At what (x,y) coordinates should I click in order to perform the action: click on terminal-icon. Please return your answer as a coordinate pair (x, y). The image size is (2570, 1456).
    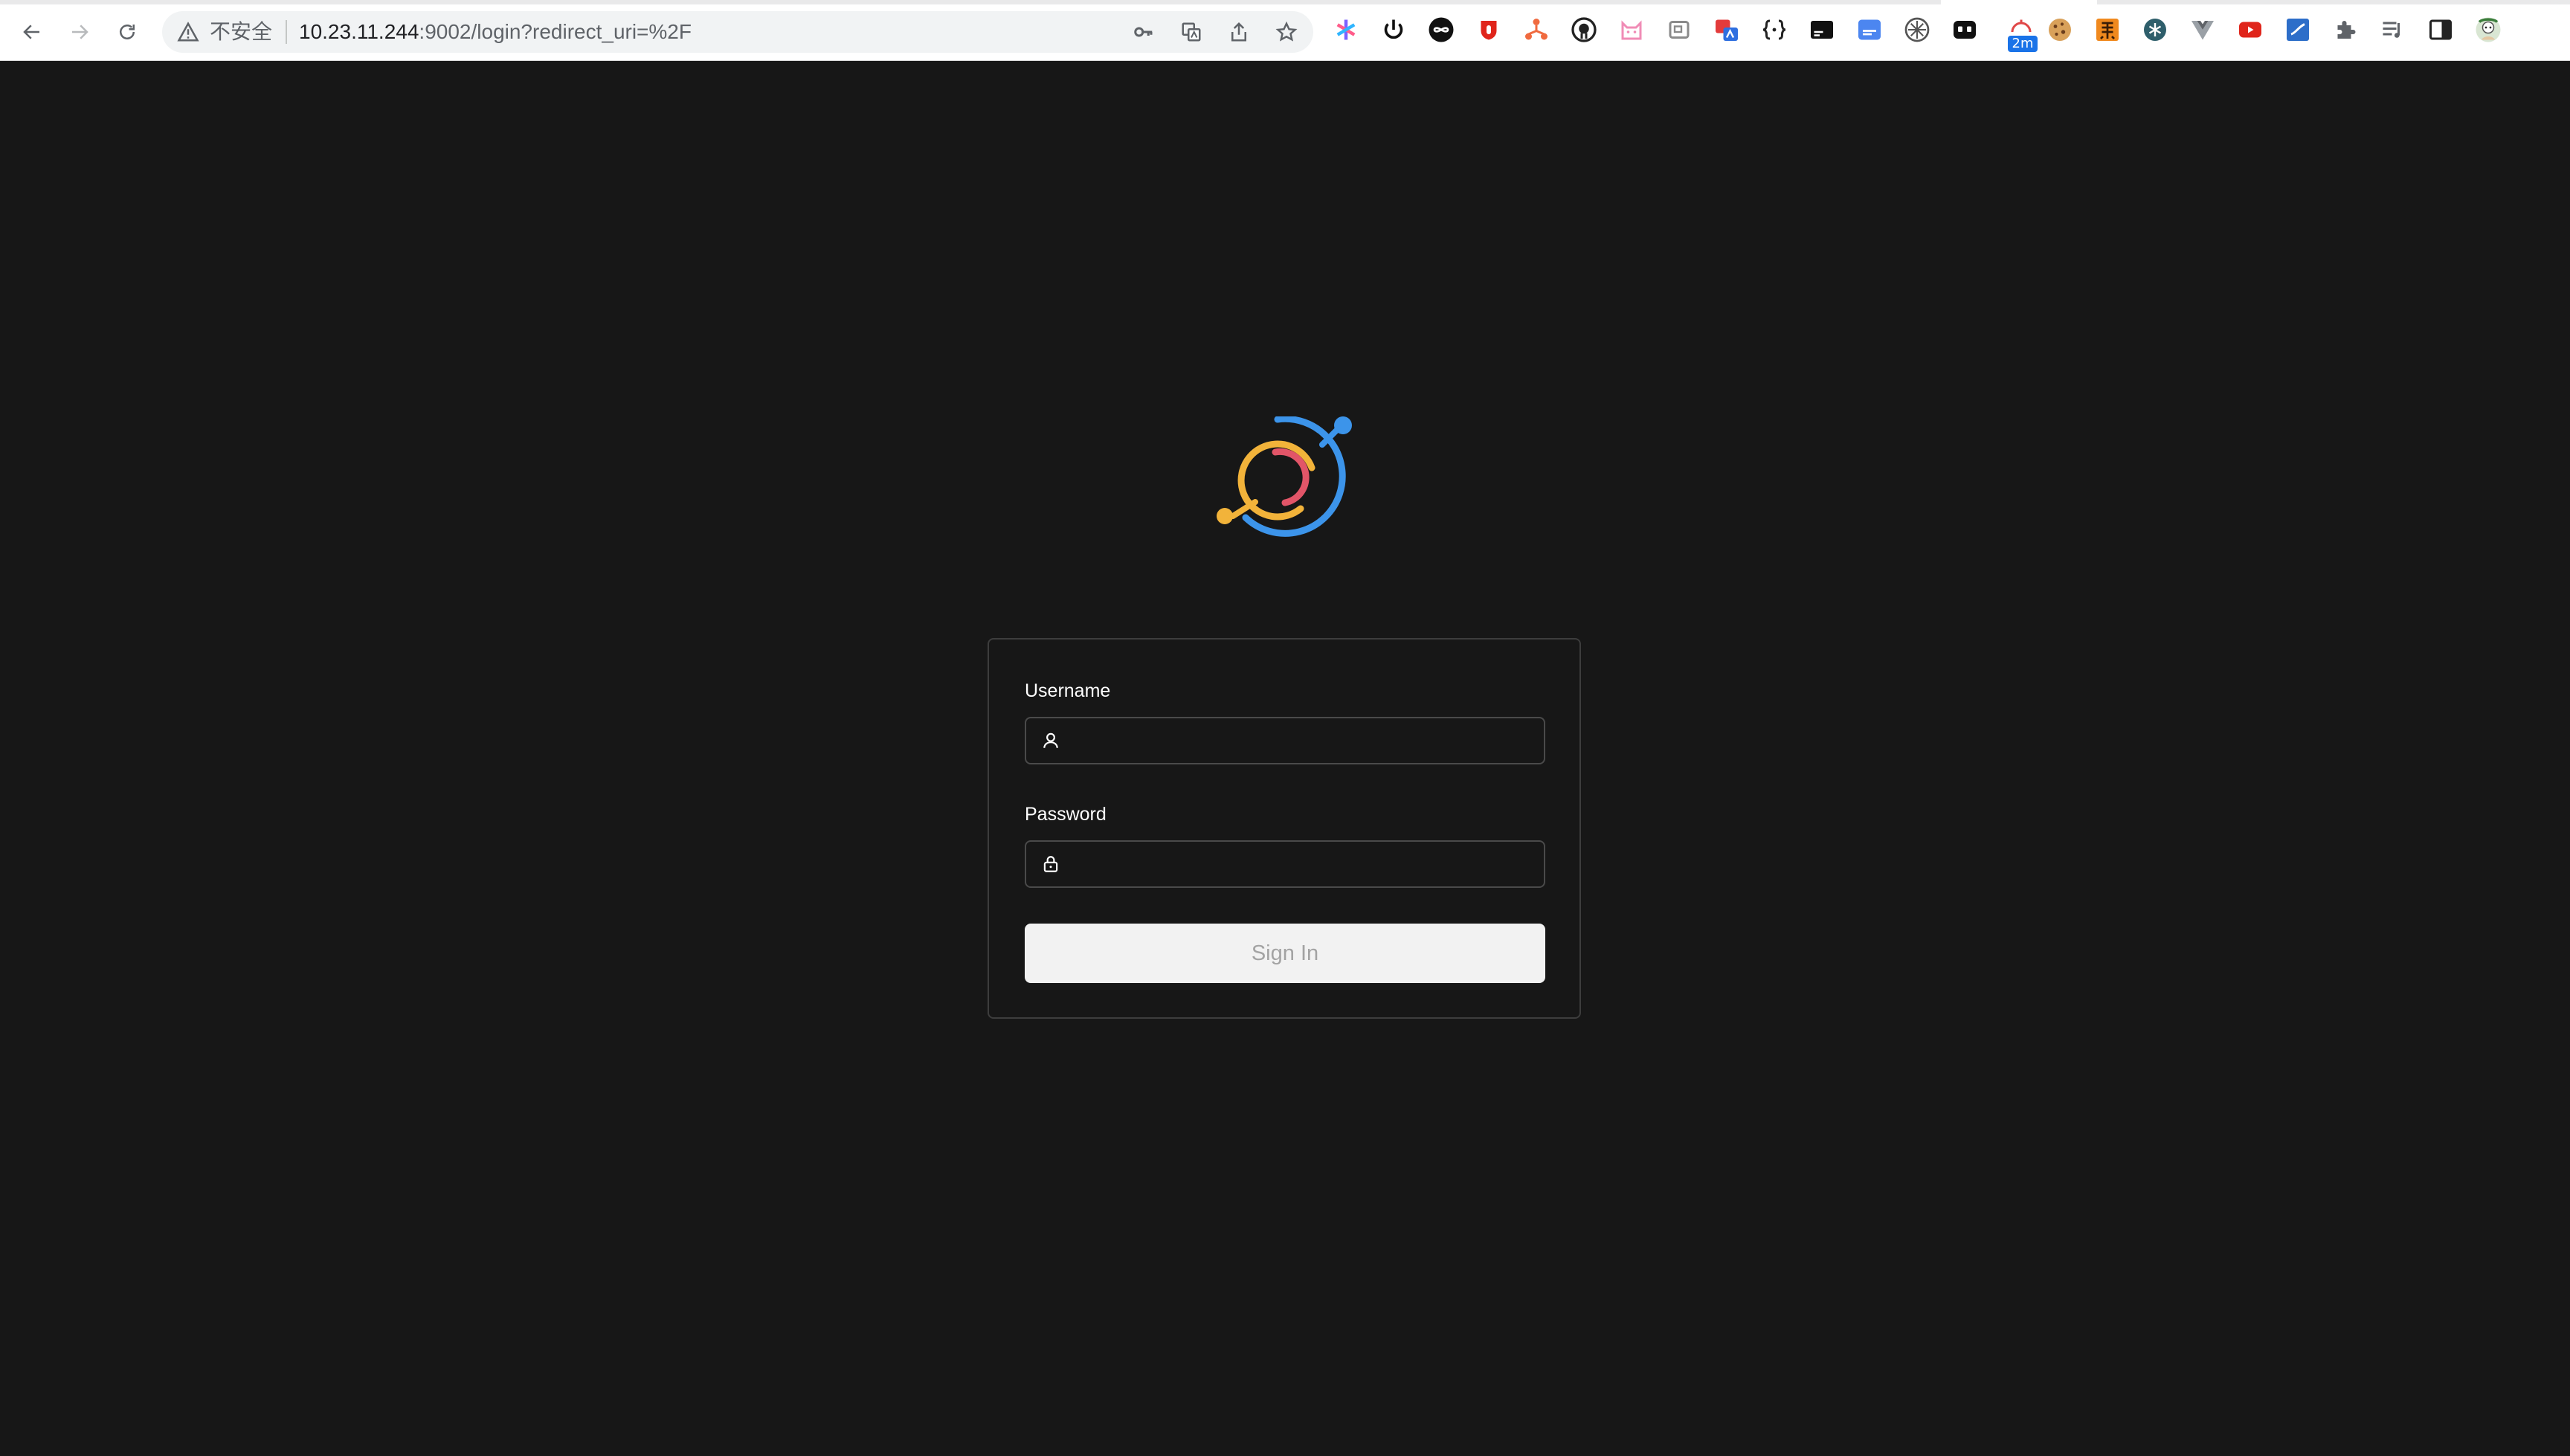
    Looking at the image, I should click on (1822, 30).